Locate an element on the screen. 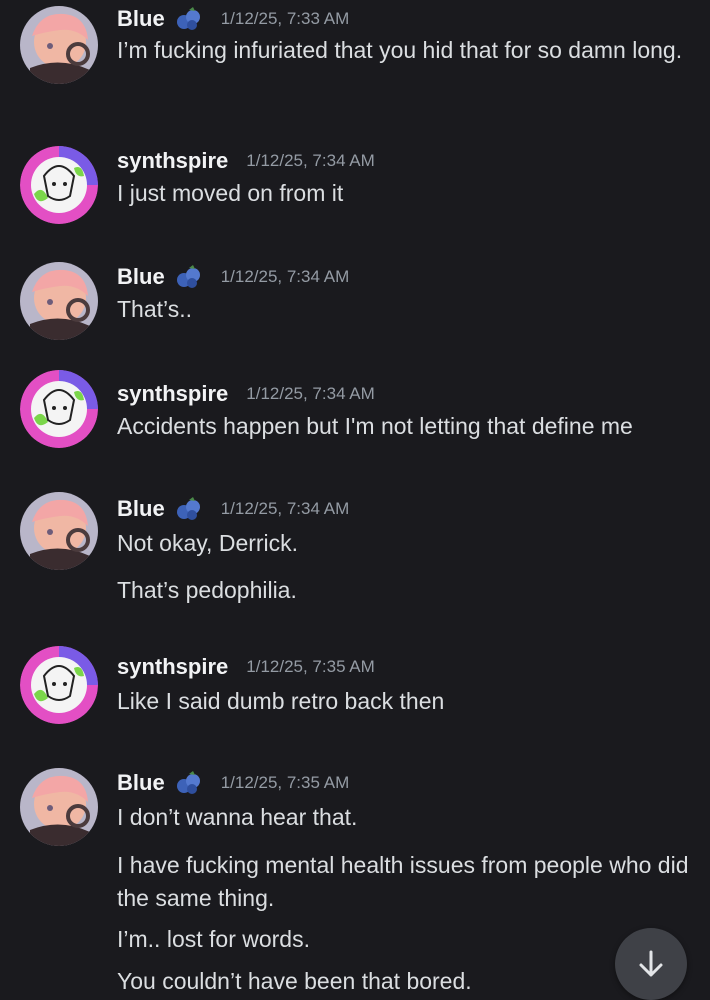  message-header: Blue 1/12/25, 7:35 AM is located at coordinates (233, 783).